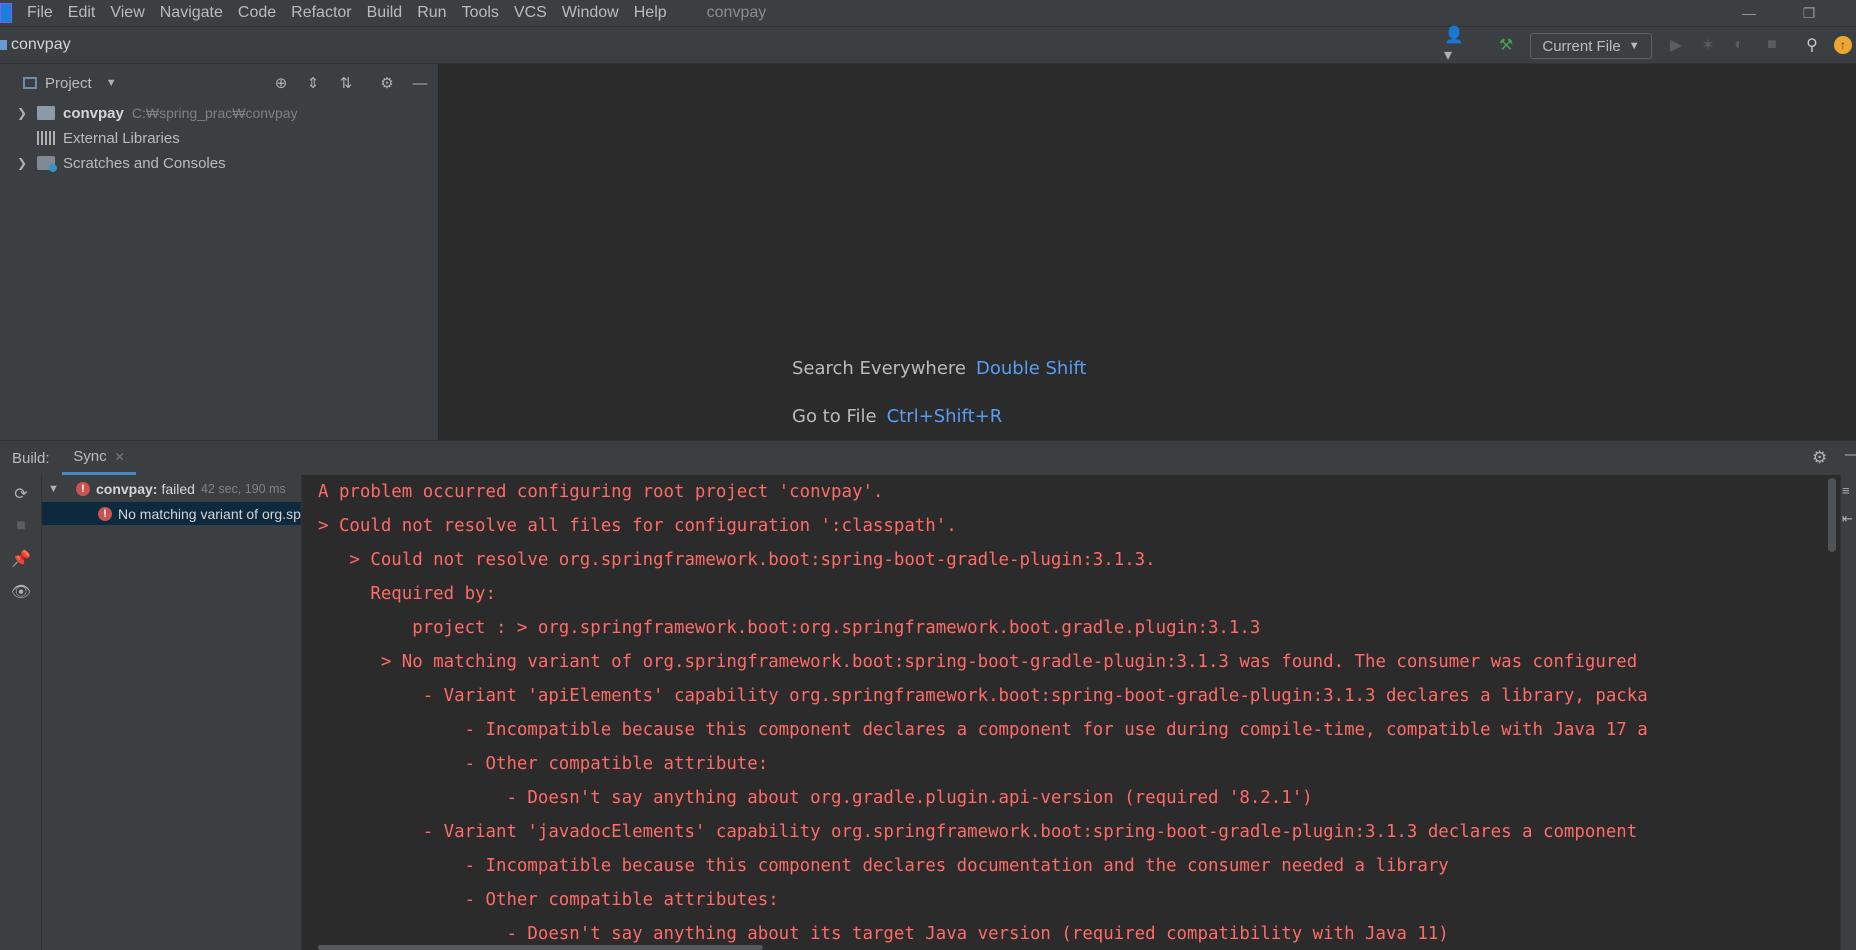  I want to click on breadcrumb: convpay, so click(35, 45).